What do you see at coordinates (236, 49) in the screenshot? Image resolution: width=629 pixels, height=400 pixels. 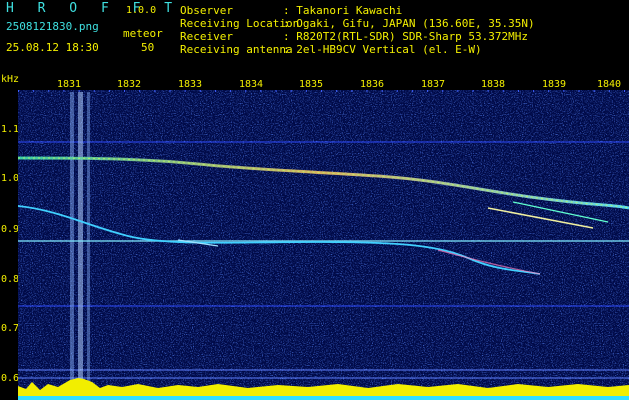 I see `antenna-label: Receiving antenna` at bounding box center [236, 49].